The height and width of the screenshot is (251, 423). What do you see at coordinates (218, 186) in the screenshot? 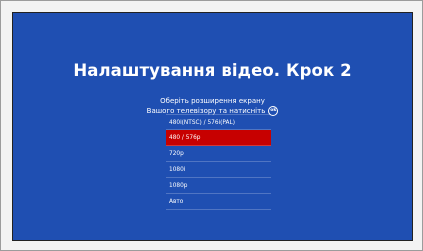
I see `resolution-option-1080p: 1080p` at bounding box center [218, 186].